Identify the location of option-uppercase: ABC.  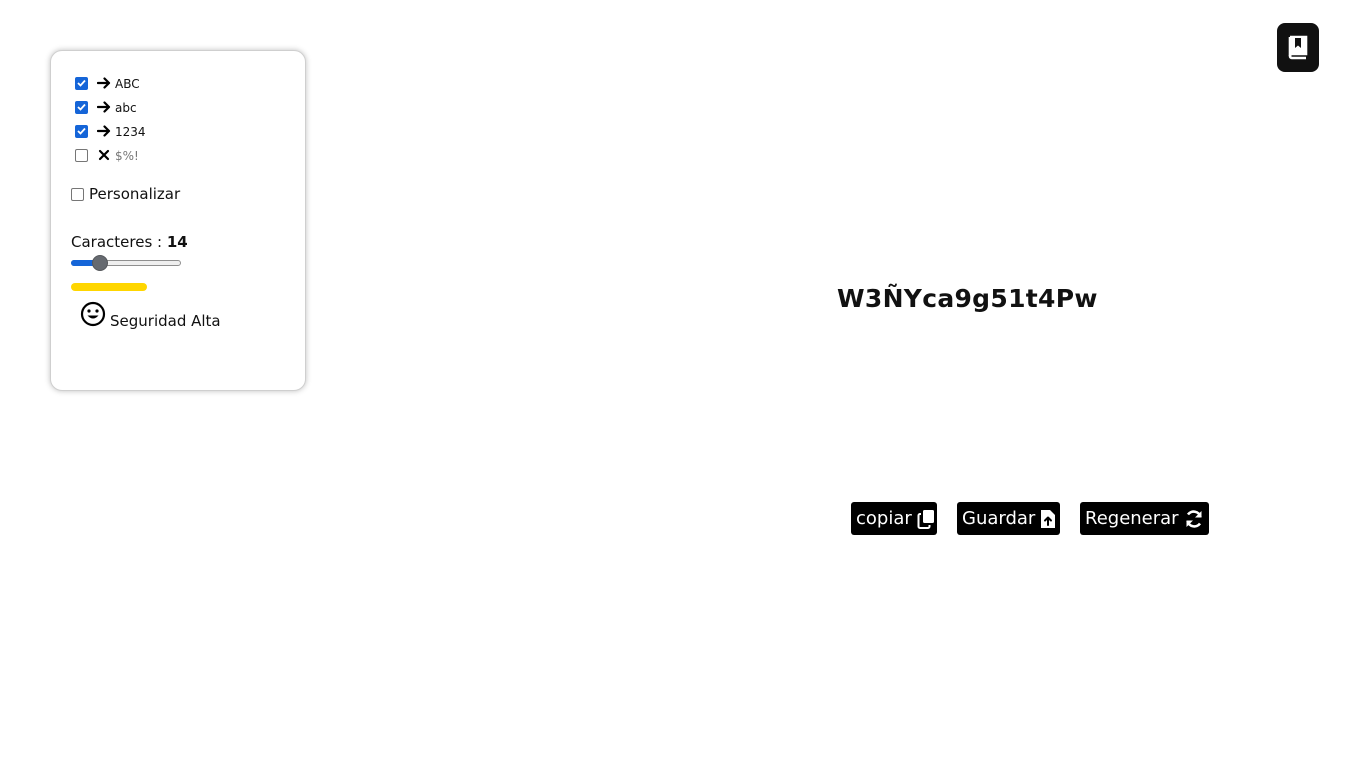
(107, 83).